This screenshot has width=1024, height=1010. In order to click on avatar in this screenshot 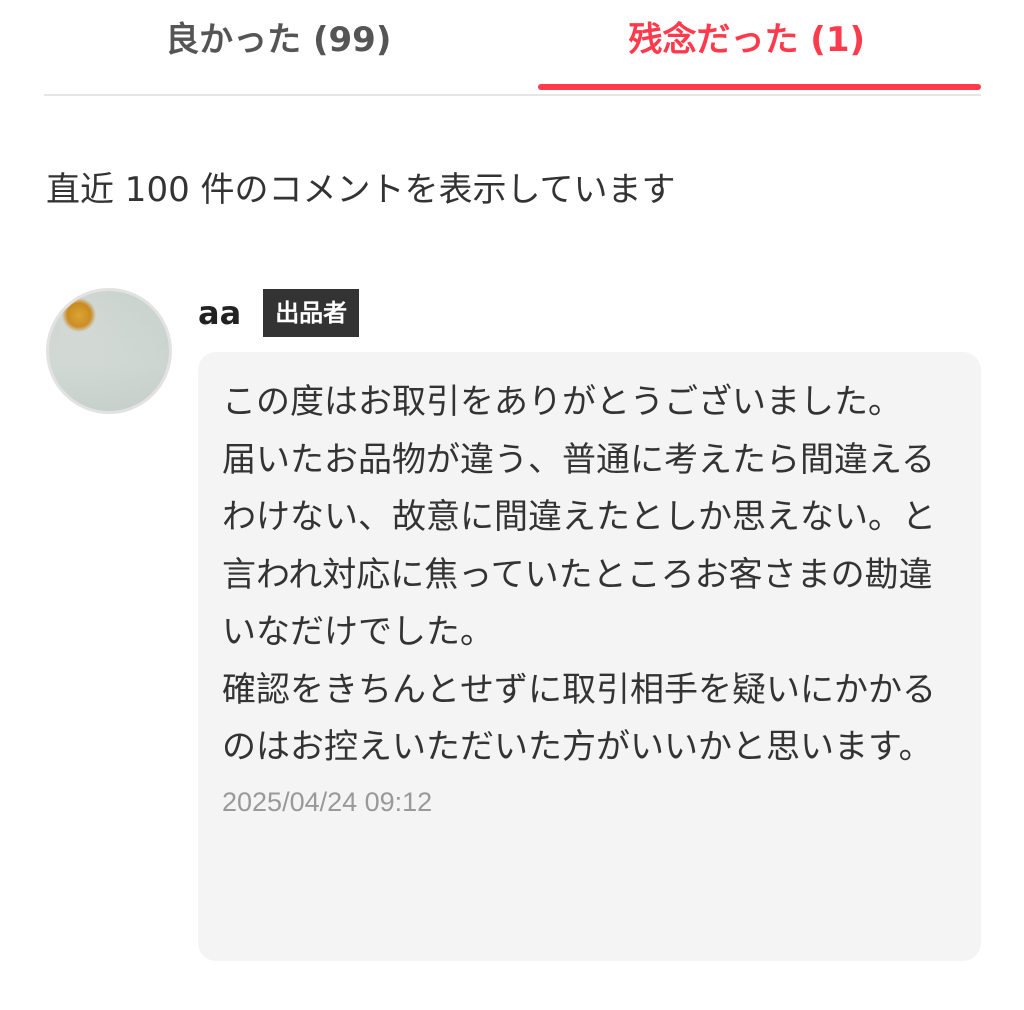, I will do `click(109, 351)`.